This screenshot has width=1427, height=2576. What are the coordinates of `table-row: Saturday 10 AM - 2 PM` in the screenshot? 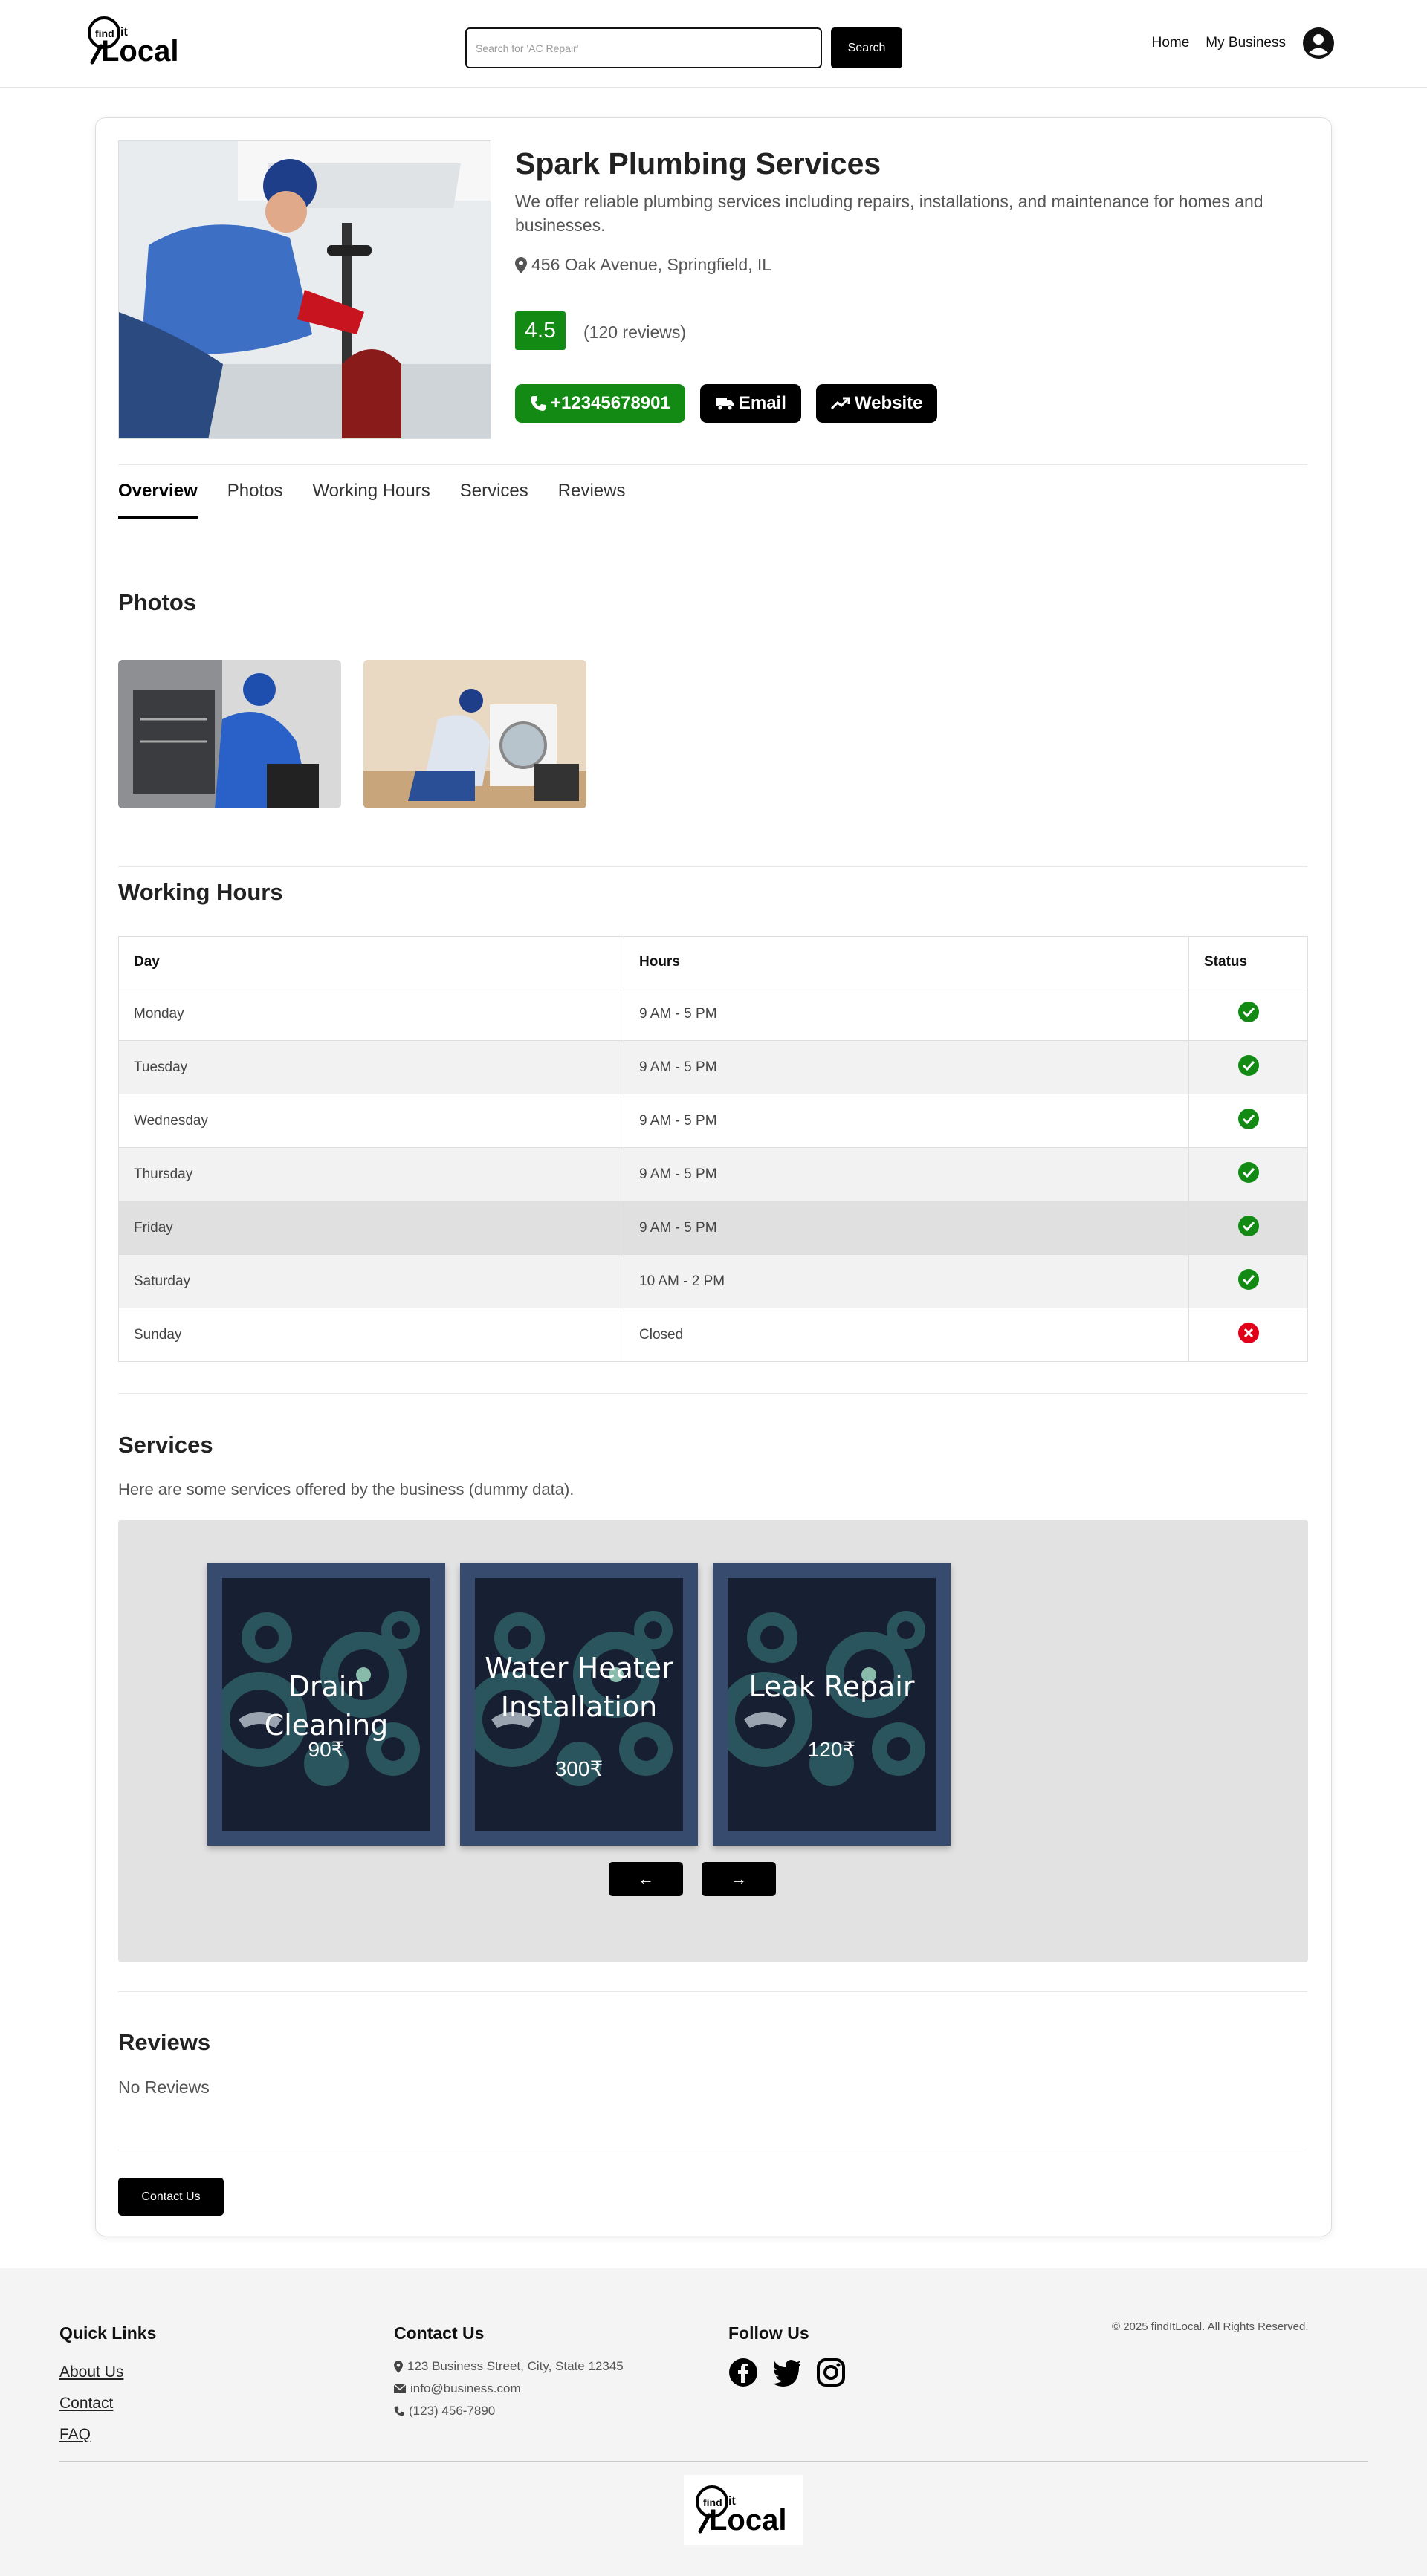 It's located at (713, 1281).